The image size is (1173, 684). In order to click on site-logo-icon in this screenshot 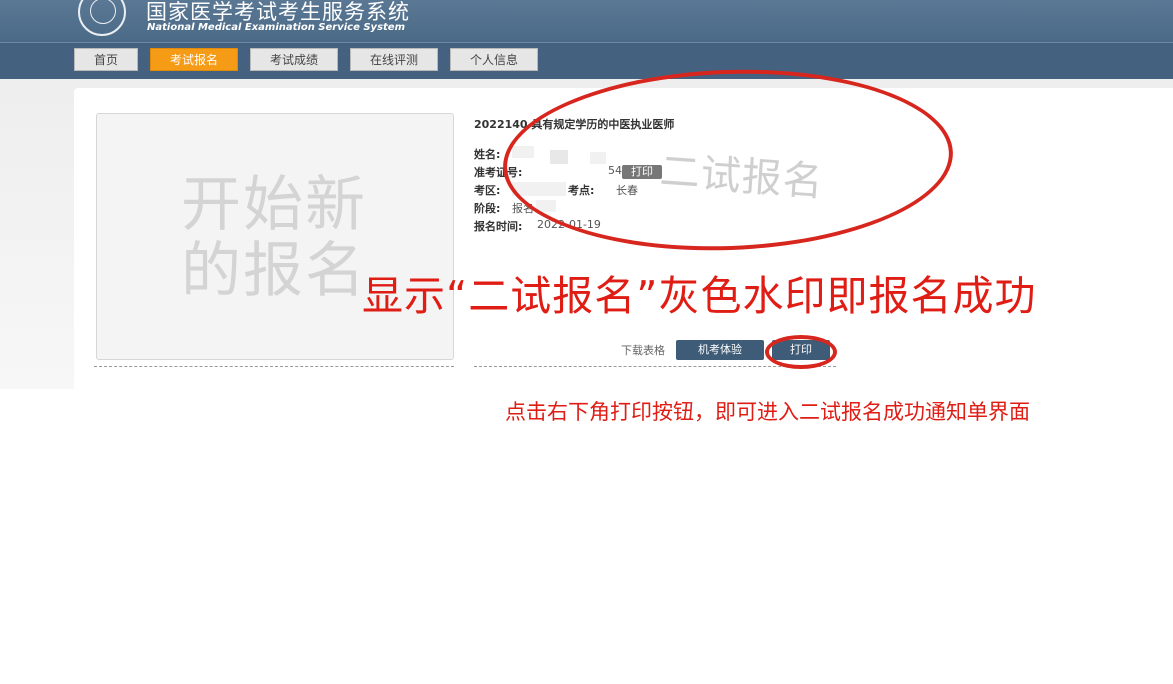, I will do `click(102, 18)`.